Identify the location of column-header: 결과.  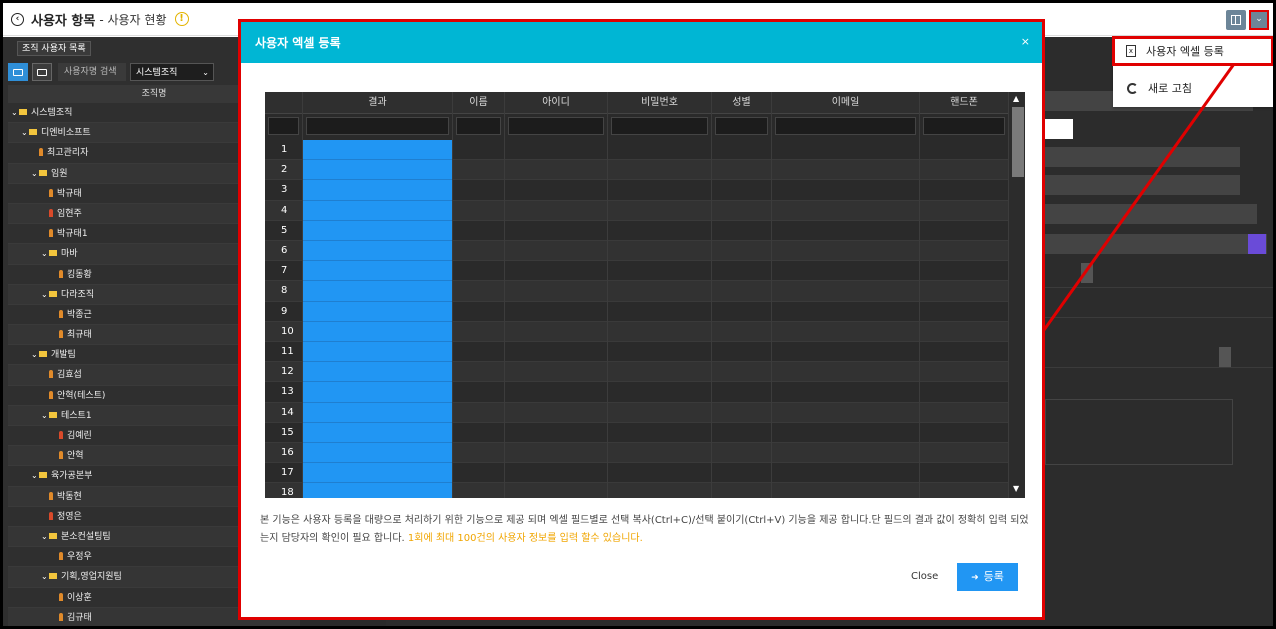
(377, 103).